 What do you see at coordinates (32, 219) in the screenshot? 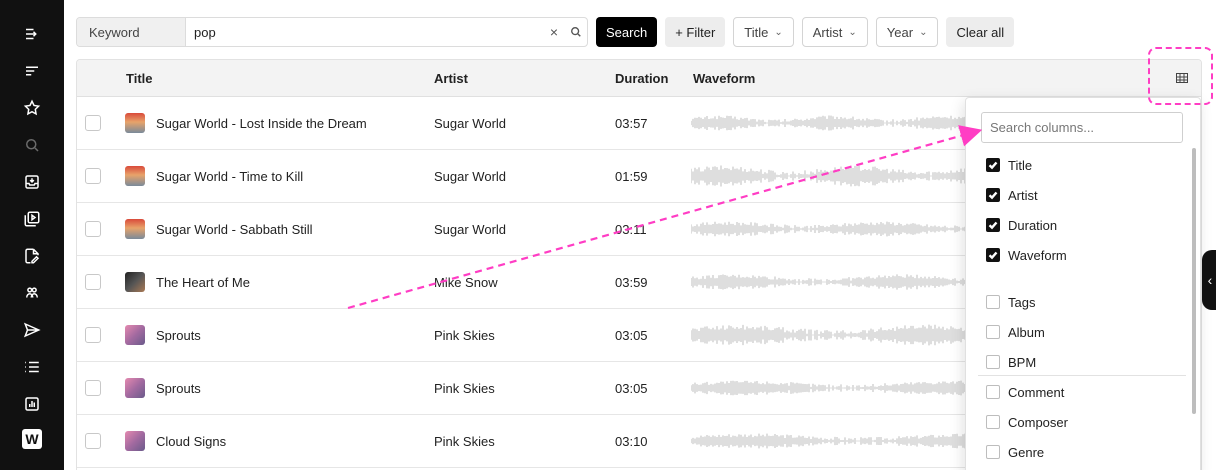
I see `playlist-icon` at bounding box center [32, 219].